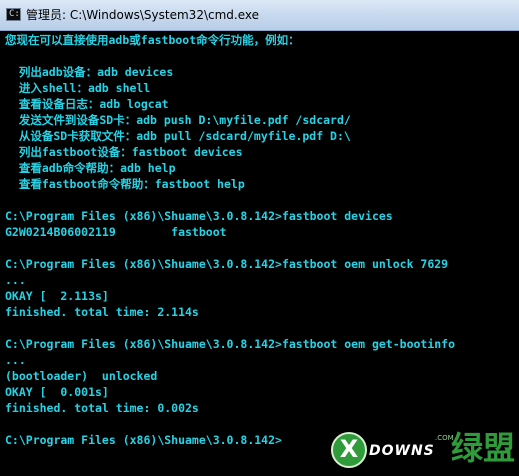 The height and width of the screenshot is (476, 519). What do you see at coordinates (57, 392) in the screenshot?
I see `console-line: OKAY [ 0.001s]` at bounding box center [57, 392].